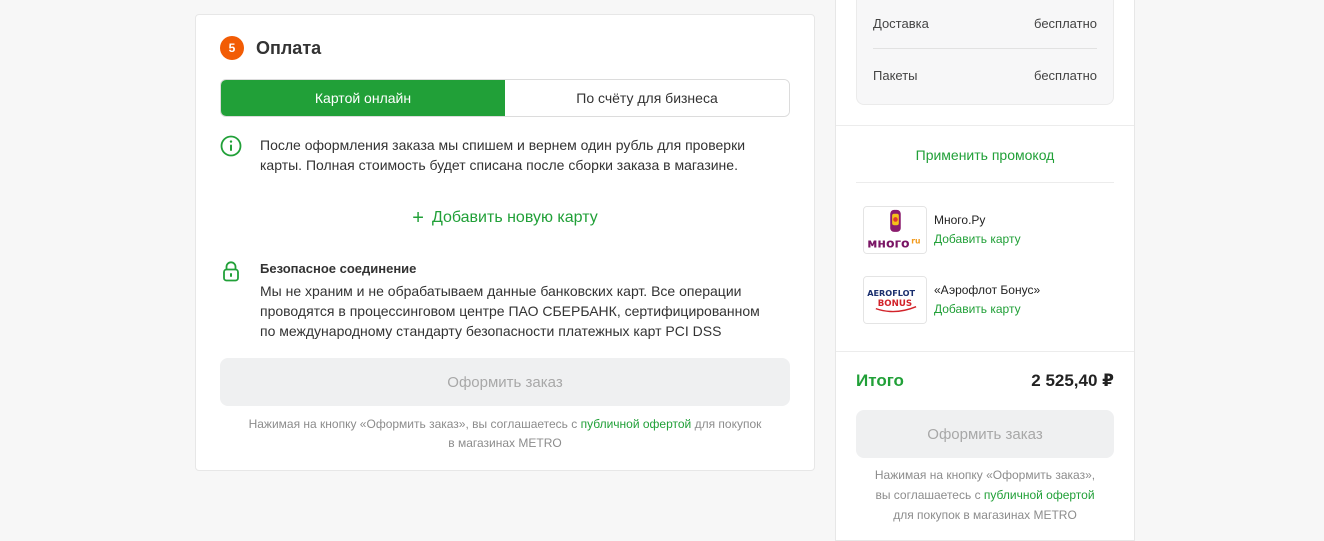 The image size is (1324, 541). I want to click on info-icon, so click(231, 146).